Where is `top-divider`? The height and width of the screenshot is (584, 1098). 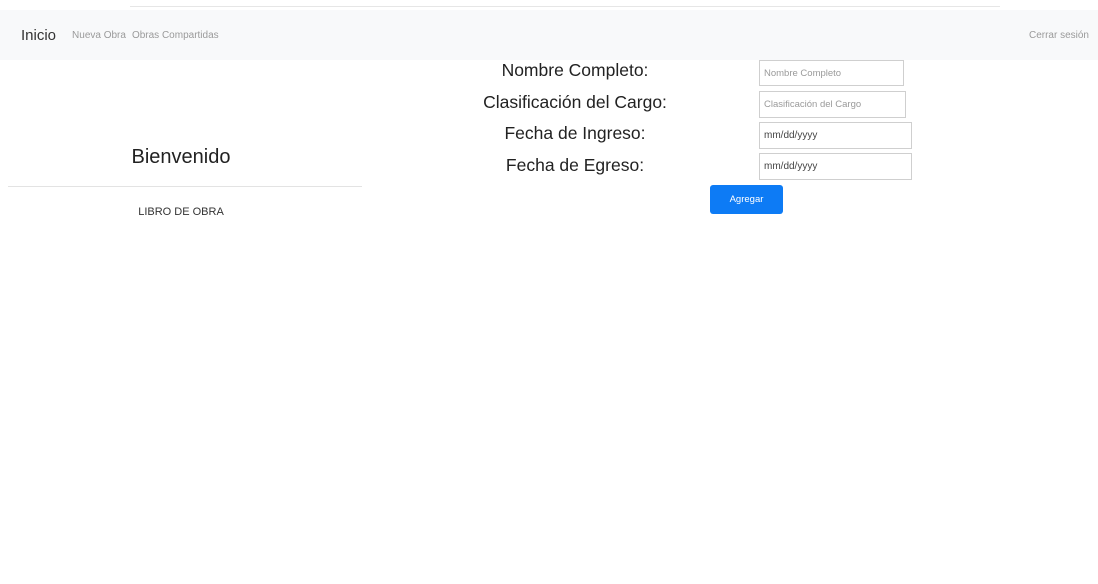
top-divider is located at coordinates (565, 6).